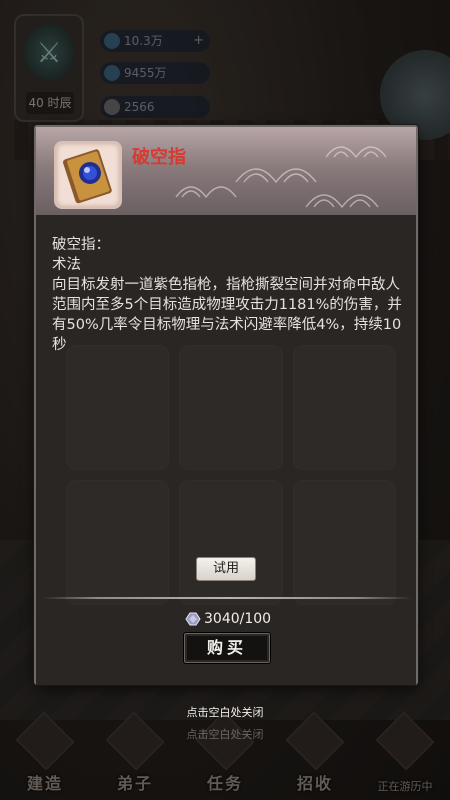 The height and width of the screenshot is (800, 450). I want to click on panel-header: 破空指, so click(226, 171).